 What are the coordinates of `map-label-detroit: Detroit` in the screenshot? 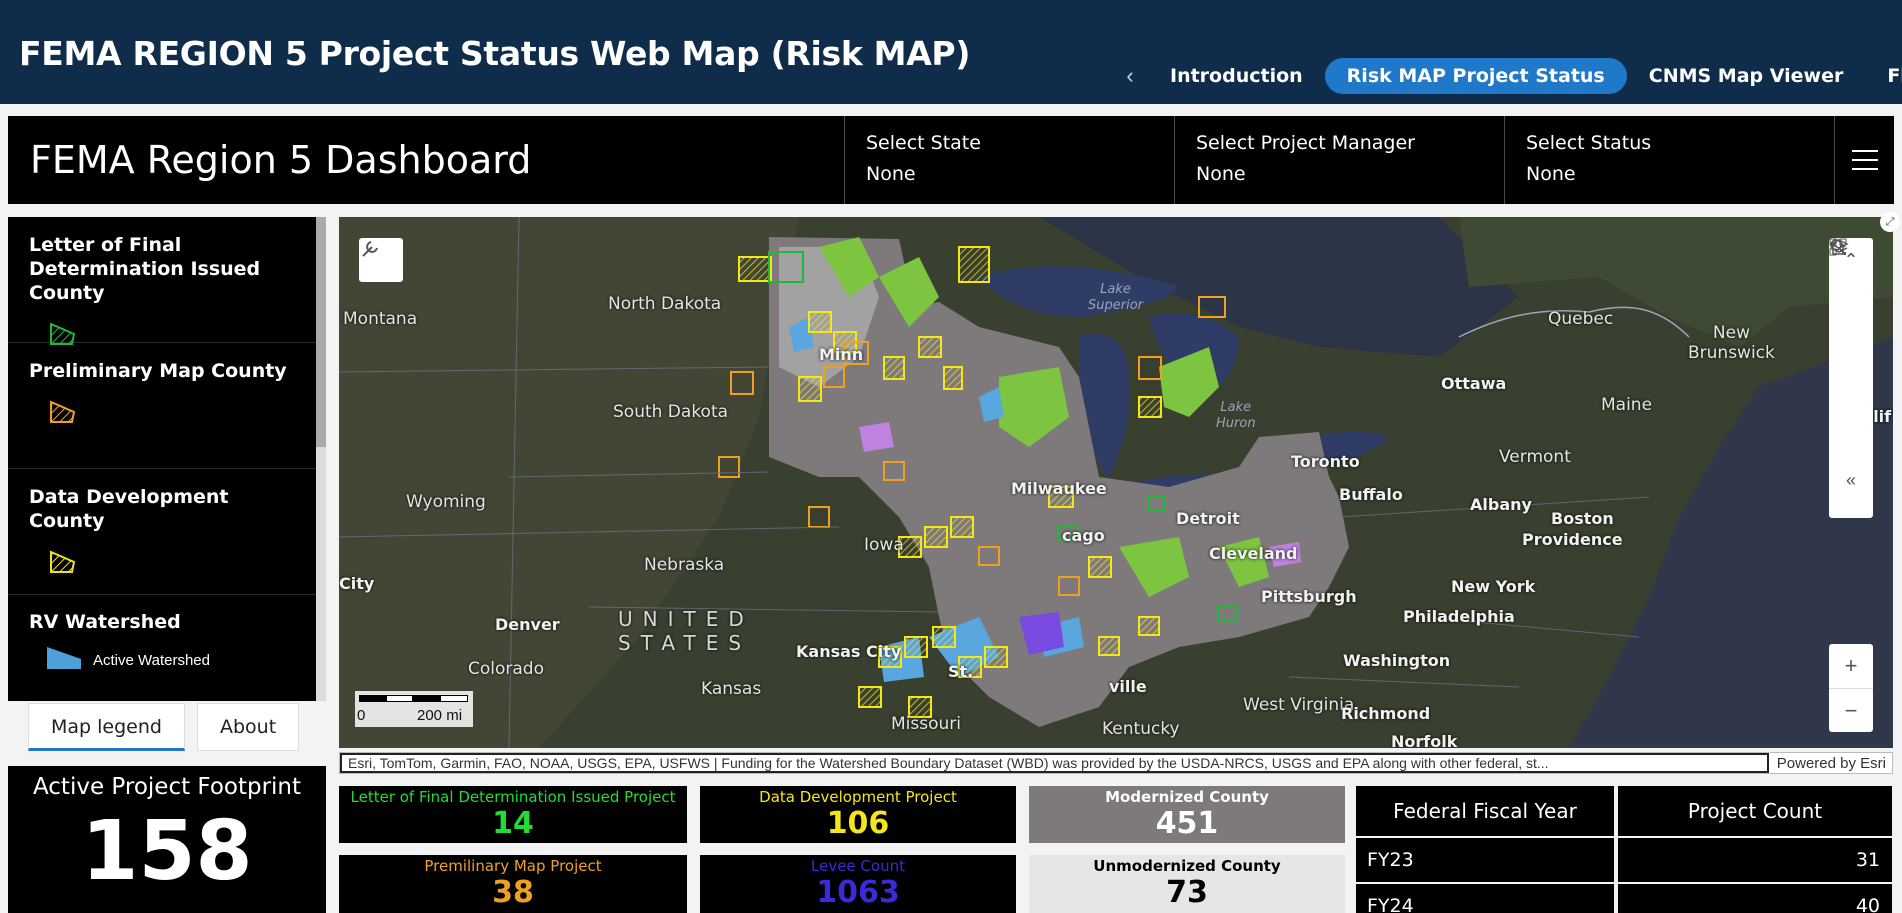 It's located at (1208, 518).